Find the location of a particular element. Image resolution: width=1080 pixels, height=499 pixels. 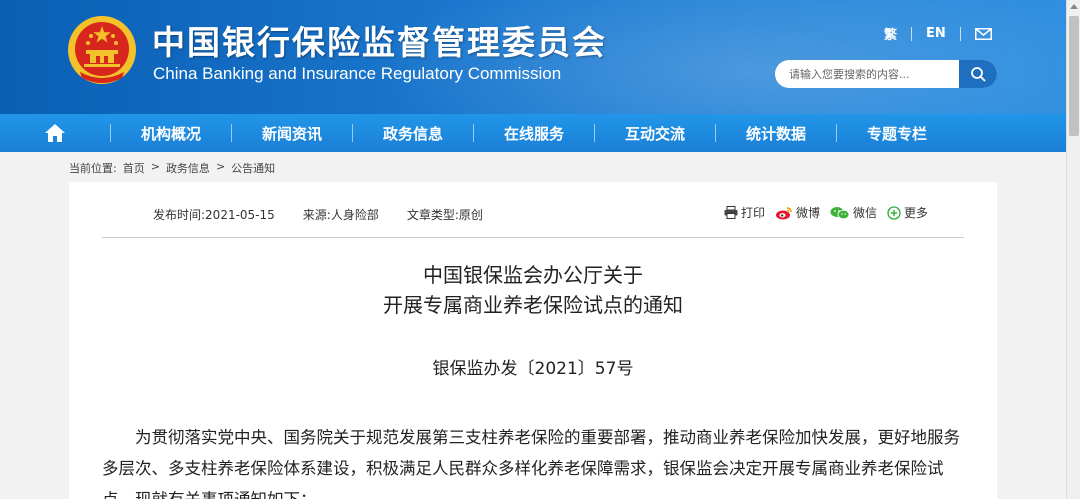

share-bar: 打印 微博 微信 更多 is located at coordinates (831, 212).